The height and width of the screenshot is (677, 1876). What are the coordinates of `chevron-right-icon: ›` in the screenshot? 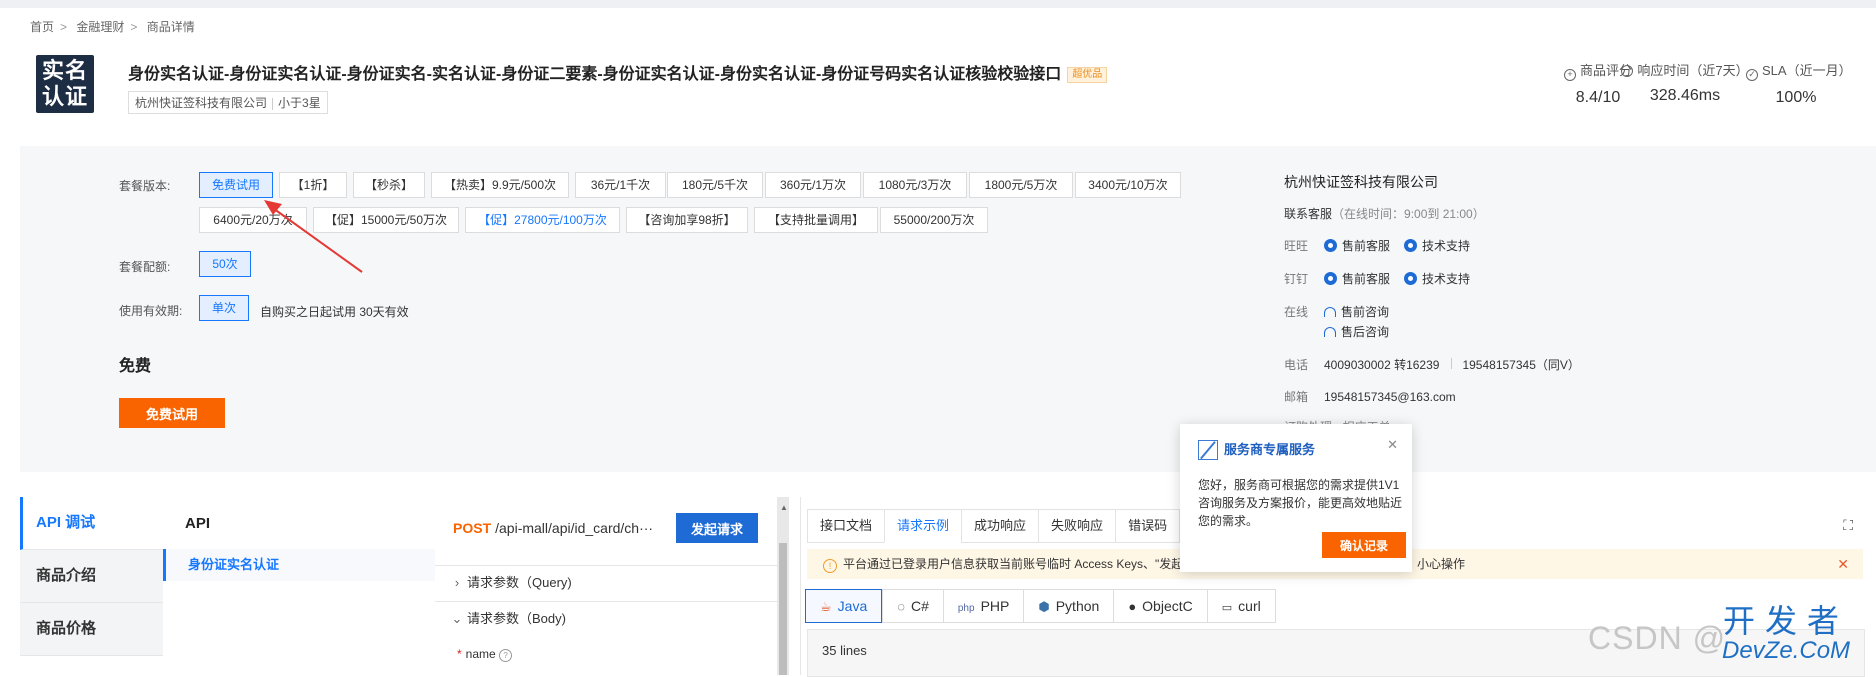 It's located at (457, 582).